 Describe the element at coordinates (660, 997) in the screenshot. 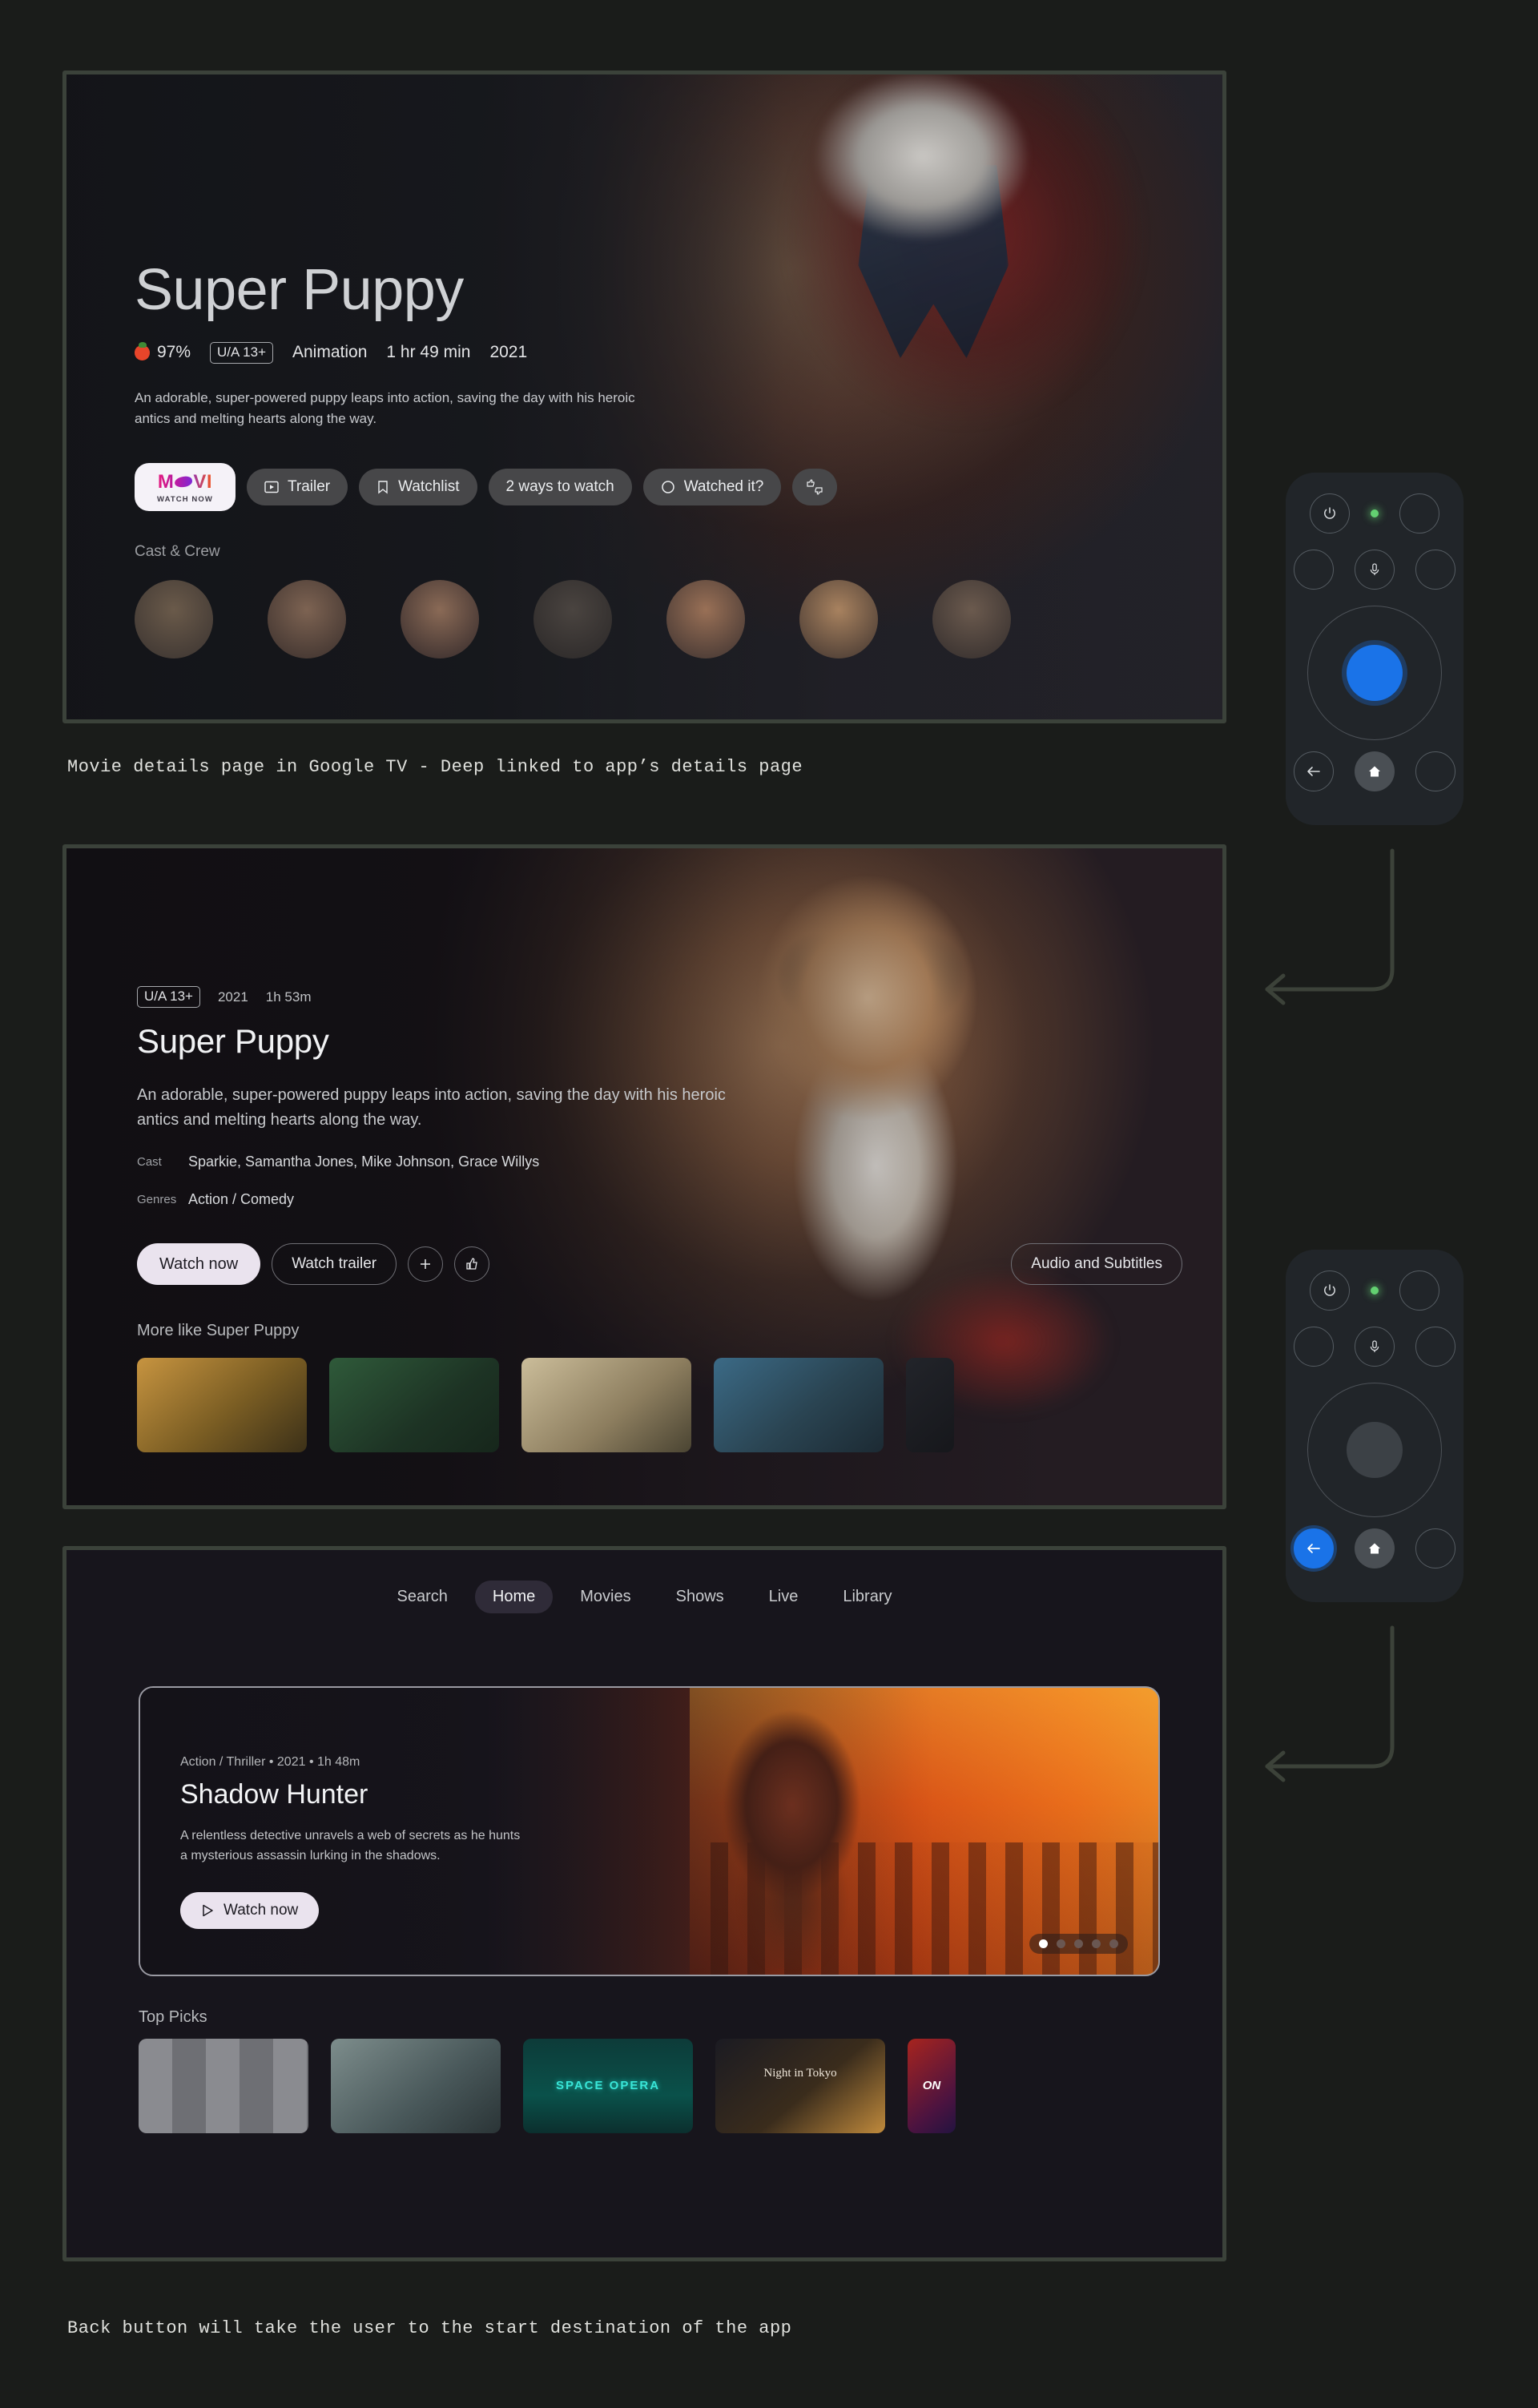

I see `metadata-row: U/A 13+ 2021 1h 53m` at that location.